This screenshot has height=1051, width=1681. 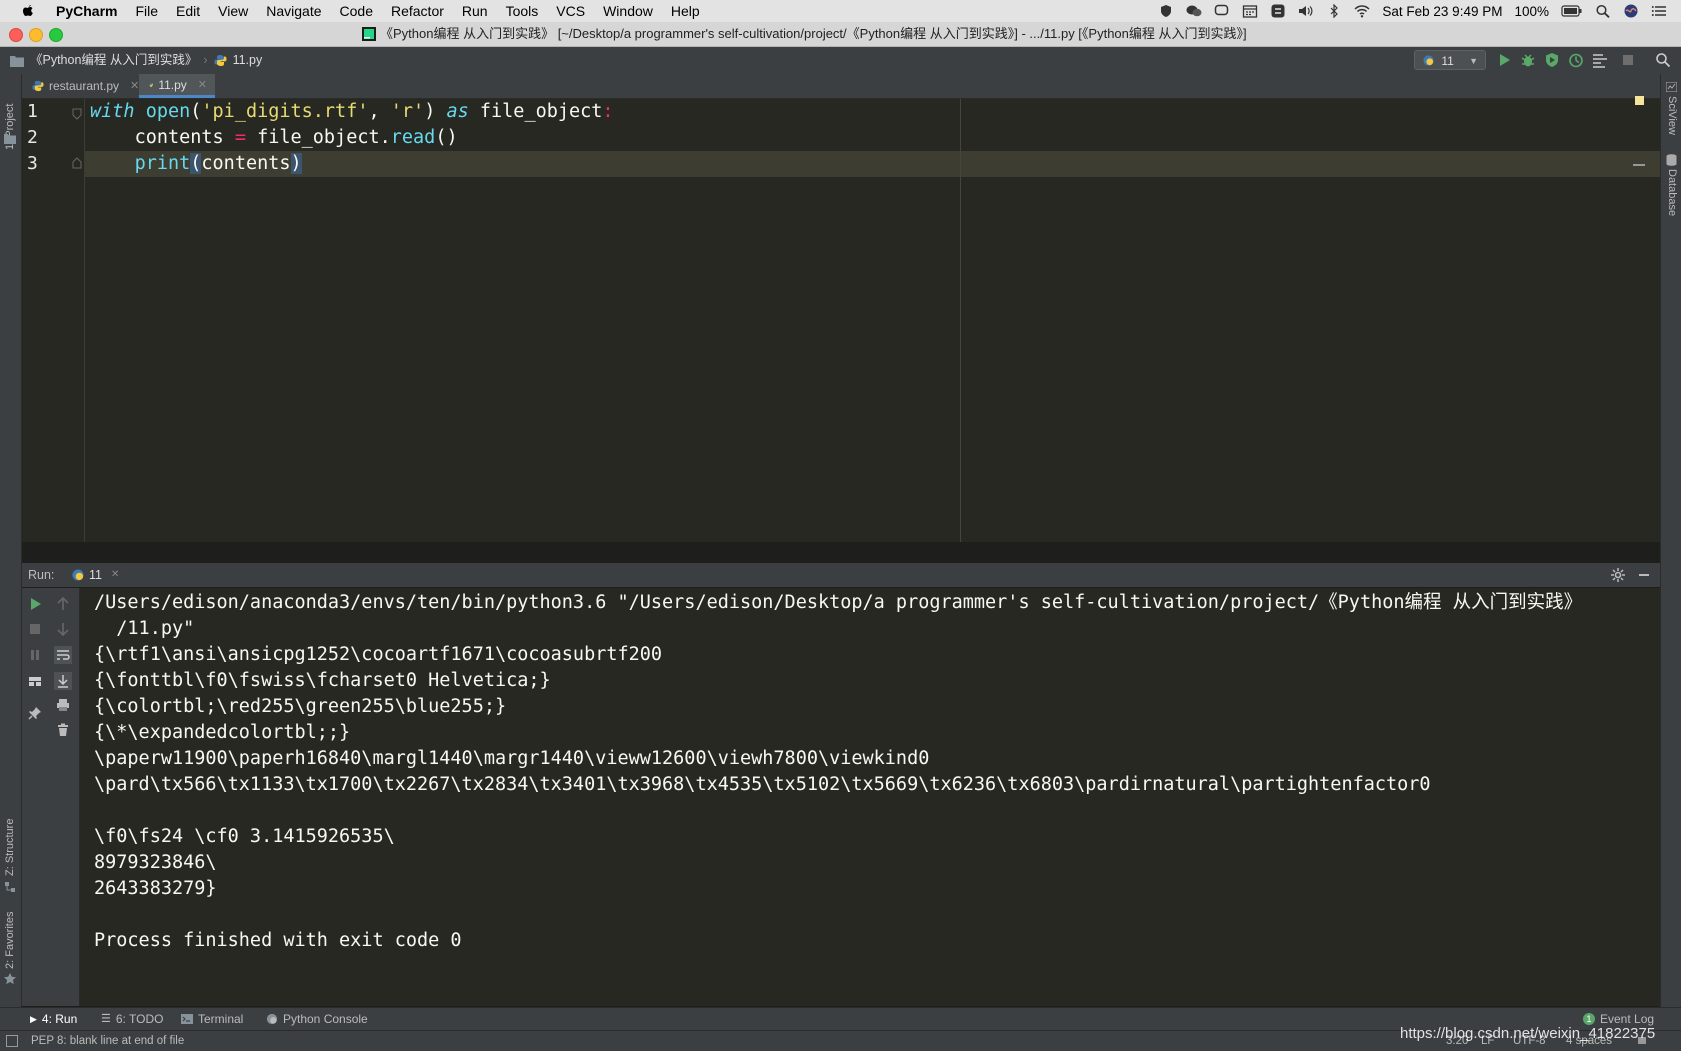 What do you see at coordinates (1194, 11) in the screenshot?
I see `wechat-tray-icon` at bounding box center [1194, 11].